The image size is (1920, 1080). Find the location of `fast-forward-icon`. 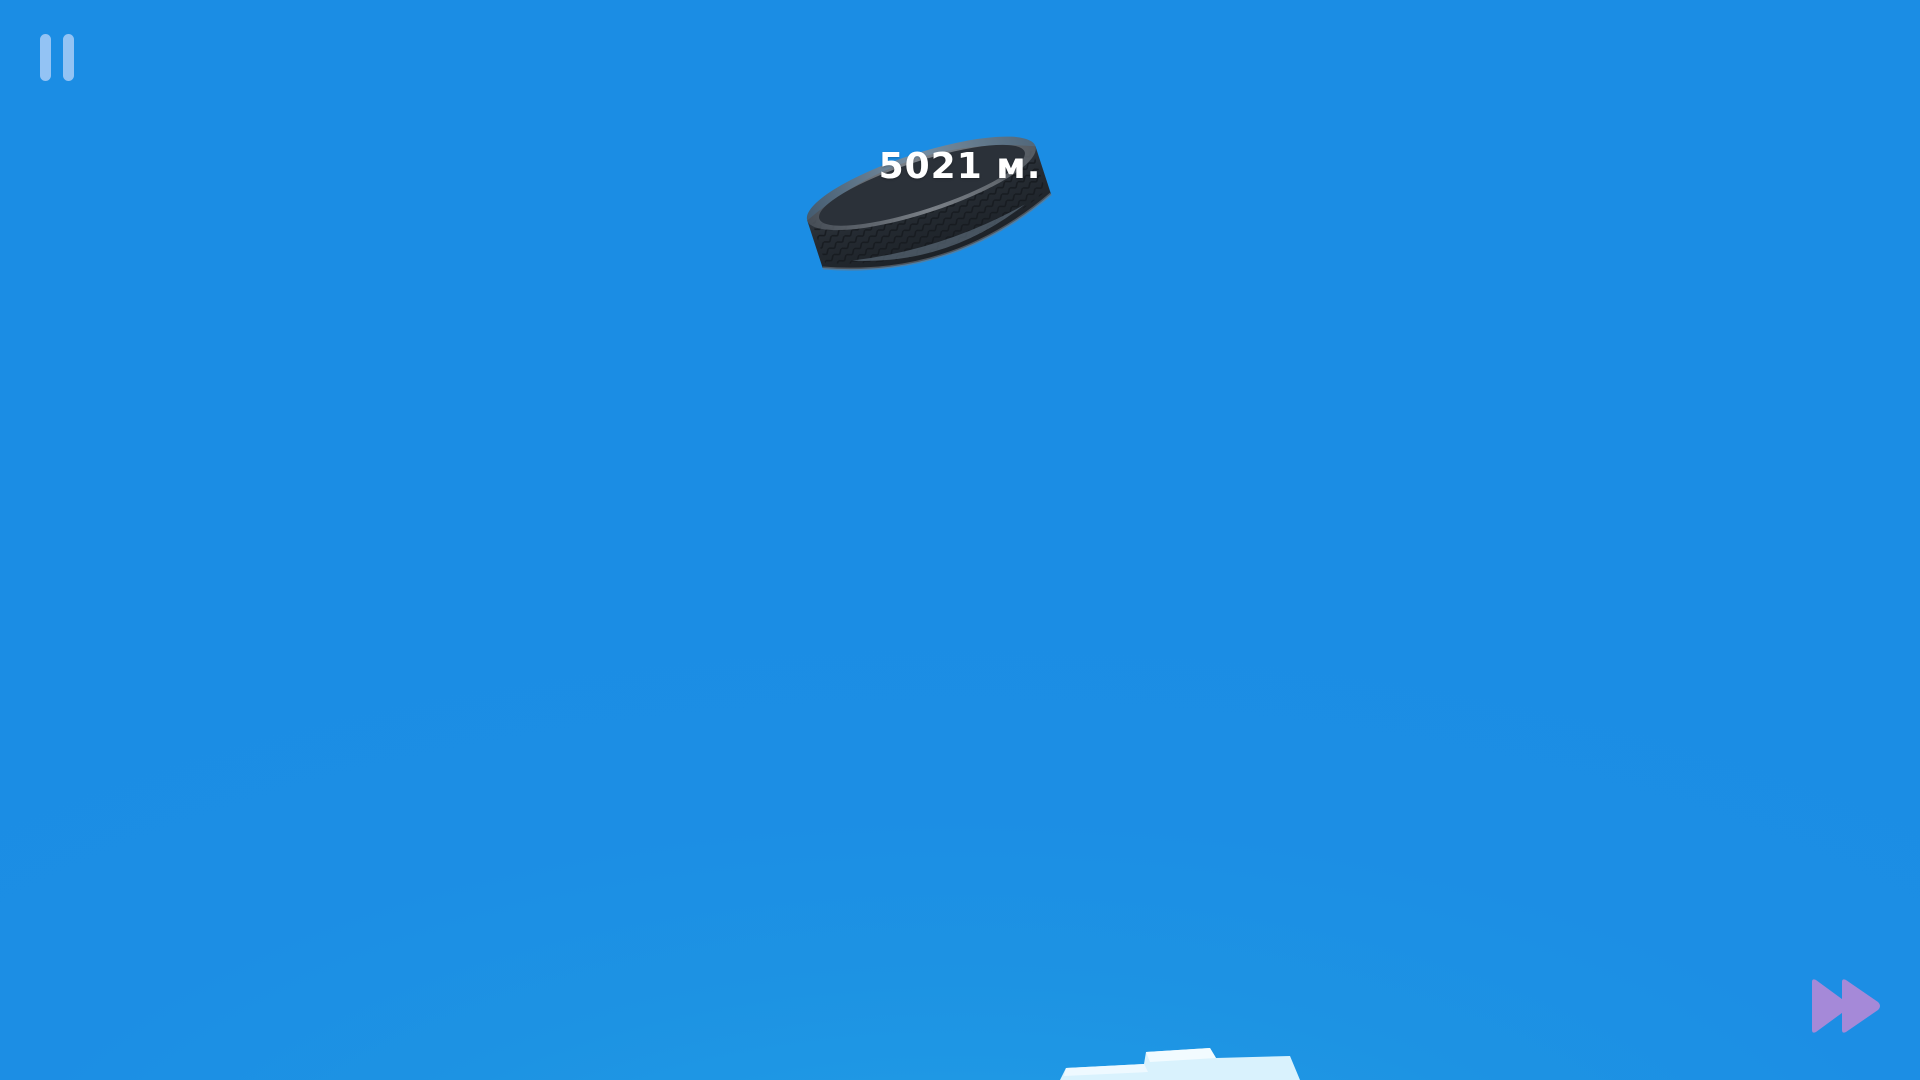

fast-forward-icon is located at coordinates (1846, 1006).